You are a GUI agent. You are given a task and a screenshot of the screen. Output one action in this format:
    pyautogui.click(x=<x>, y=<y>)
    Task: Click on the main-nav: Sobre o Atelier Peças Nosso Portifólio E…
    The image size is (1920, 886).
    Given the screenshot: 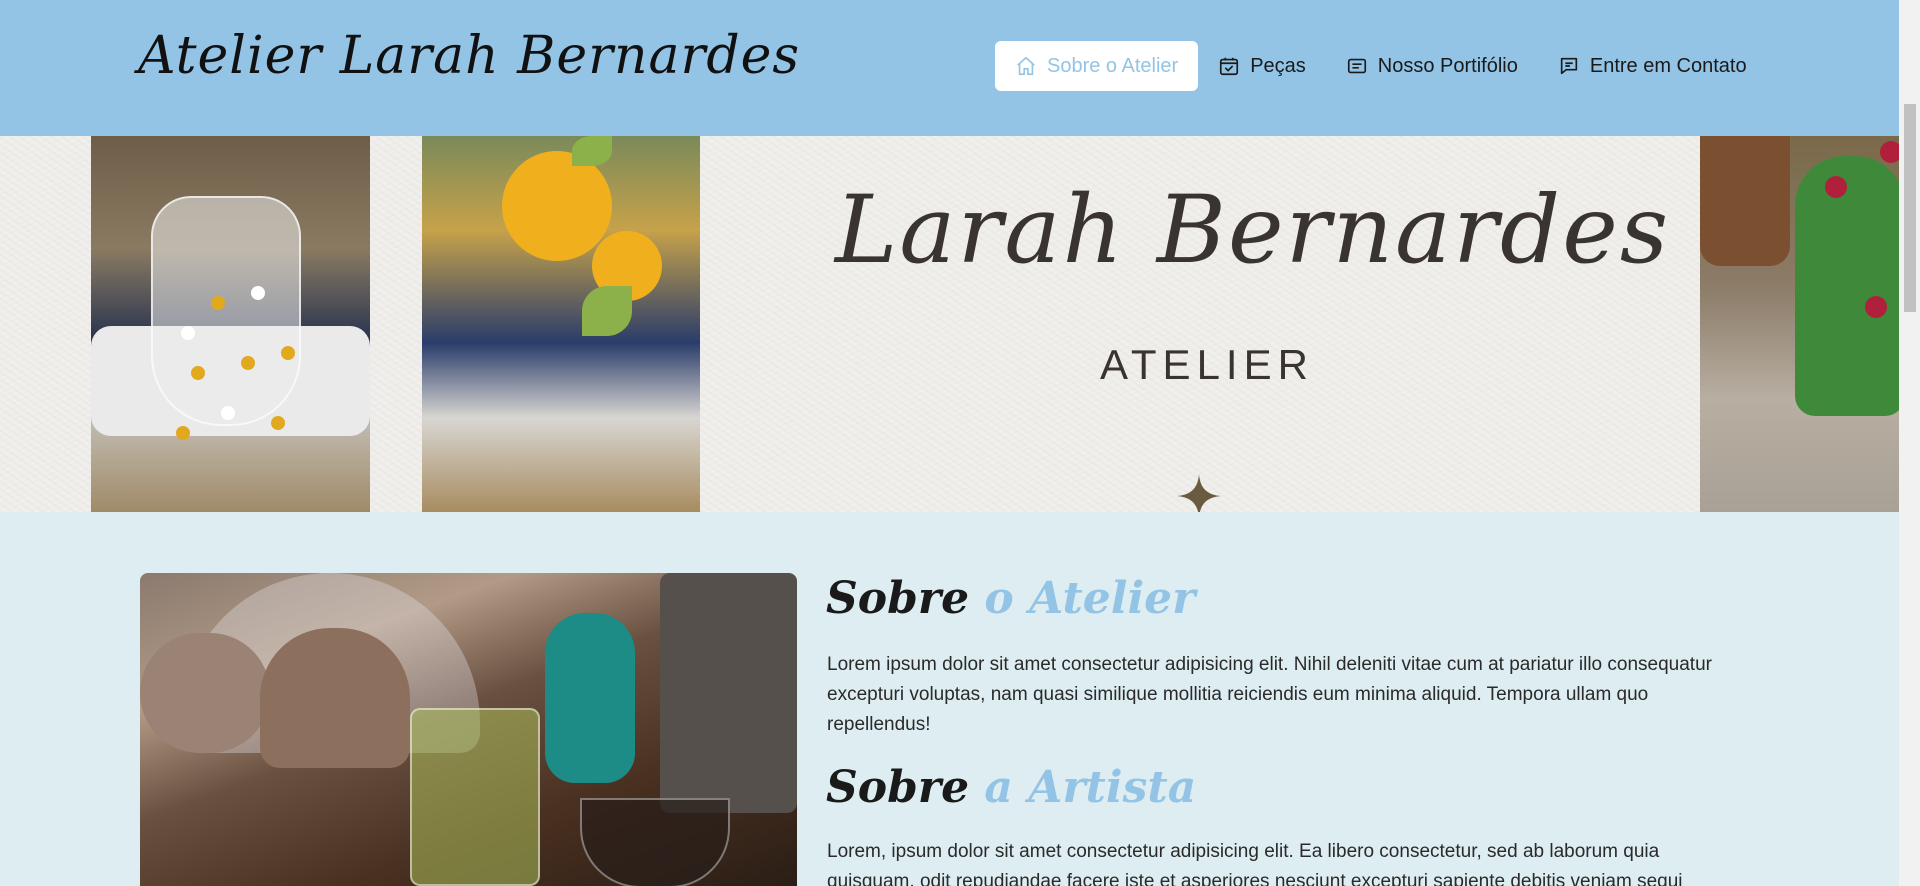 What is the action you would take?
    pyautogui.click(x=1381, y=66)
    